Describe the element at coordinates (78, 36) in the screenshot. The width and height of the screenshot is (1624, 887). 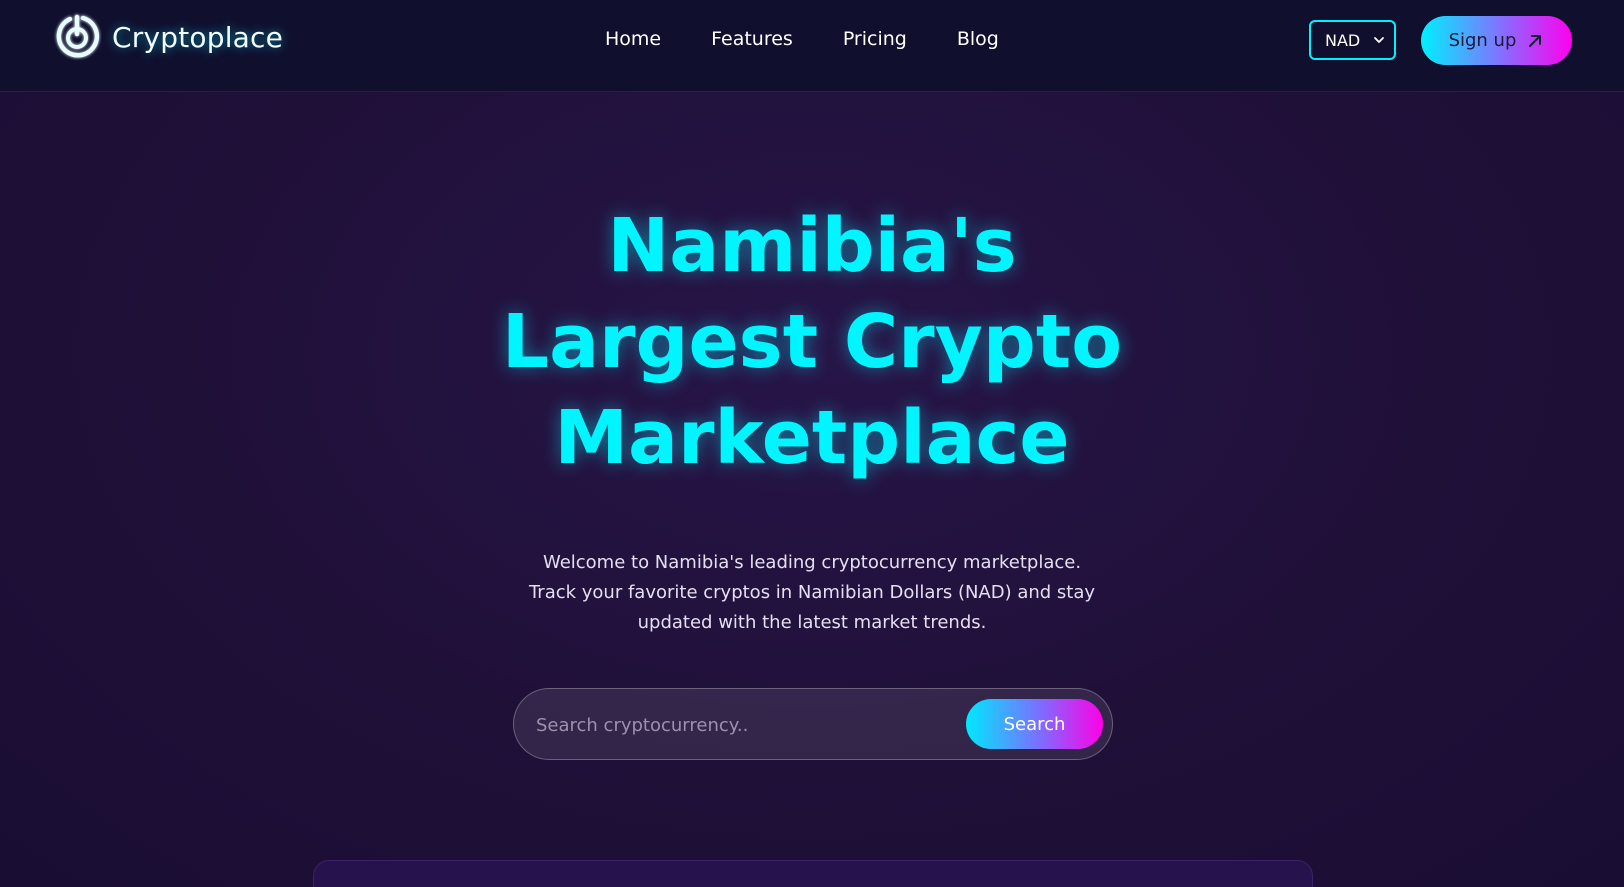
I see `power-ring-icon` at that location.